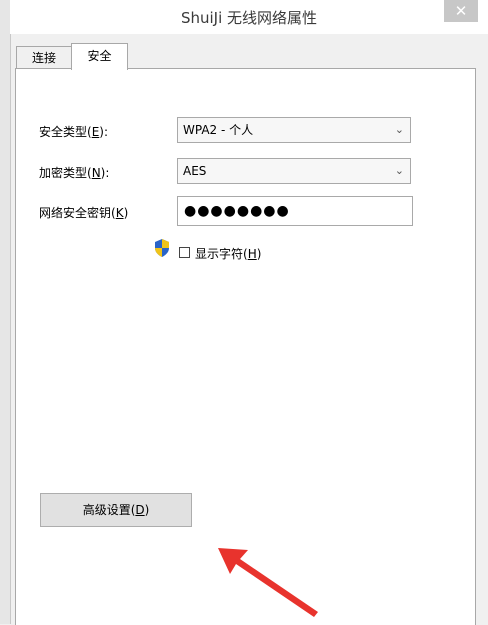 The height and width of the screenshot is (625, 488). Describe the element at coordinates (195, 171) in the screenshot. I see `encryption-type-value: AES` at that location.